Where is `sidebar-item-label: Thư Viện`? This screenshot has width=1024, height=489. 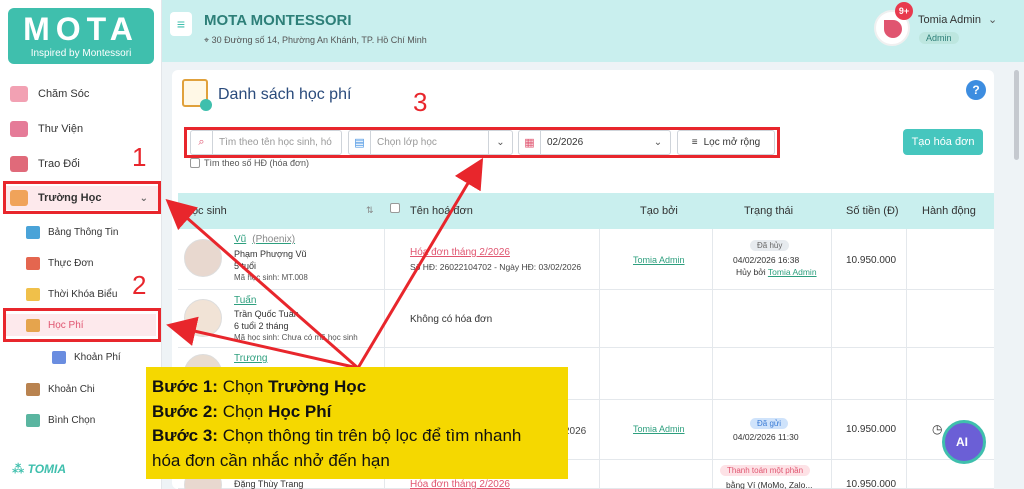 sidebar-item-label: Thư Viện is located at coordinates (61, 129).